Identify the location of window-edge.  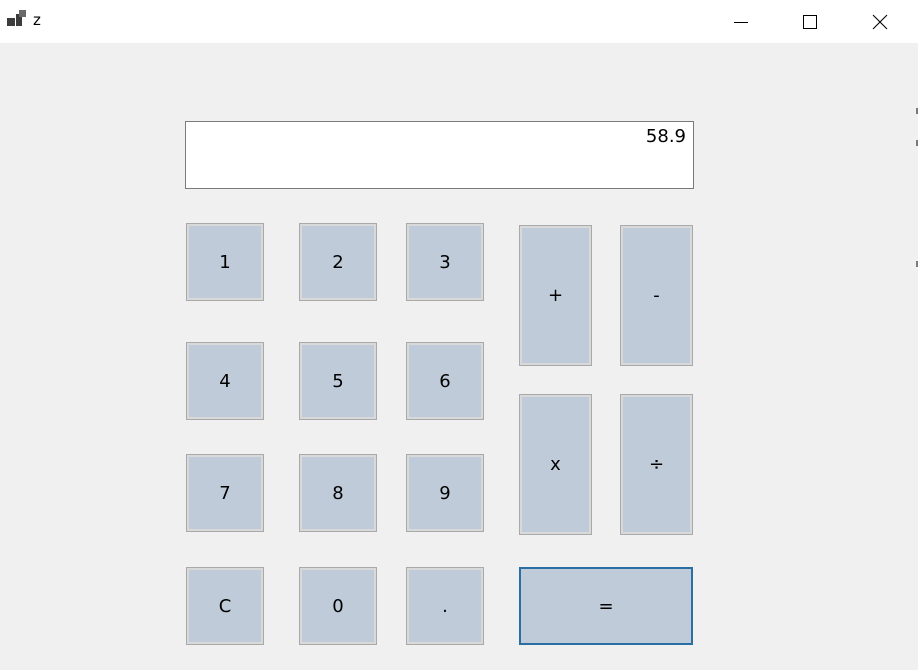
(915, 356).